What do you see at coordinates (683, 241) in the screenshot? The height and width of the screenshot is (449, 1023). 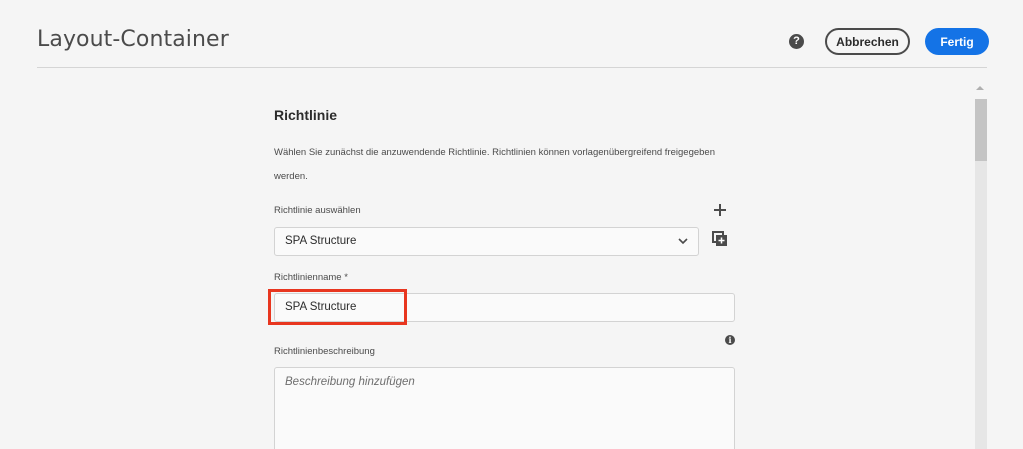 I see `chevron-down-icon` at bounding box center [683, 241].